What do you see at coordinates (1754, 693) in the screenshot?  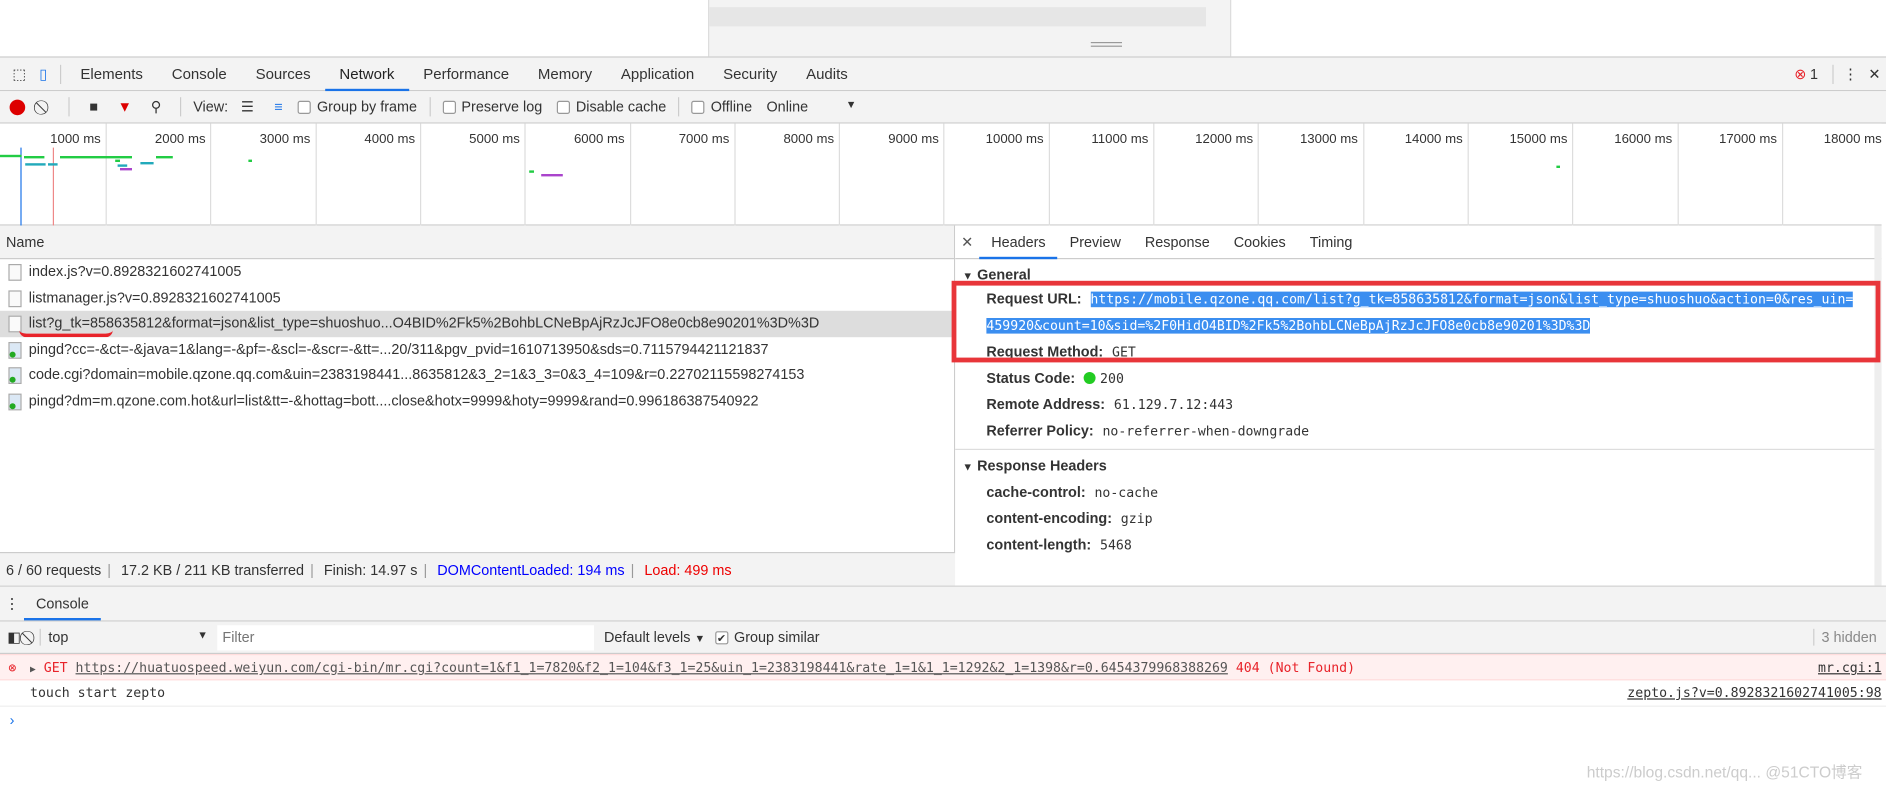 I see `source-link: zepto.js?v=0.8928321602741005:98` at bounding box center [1754, 693].